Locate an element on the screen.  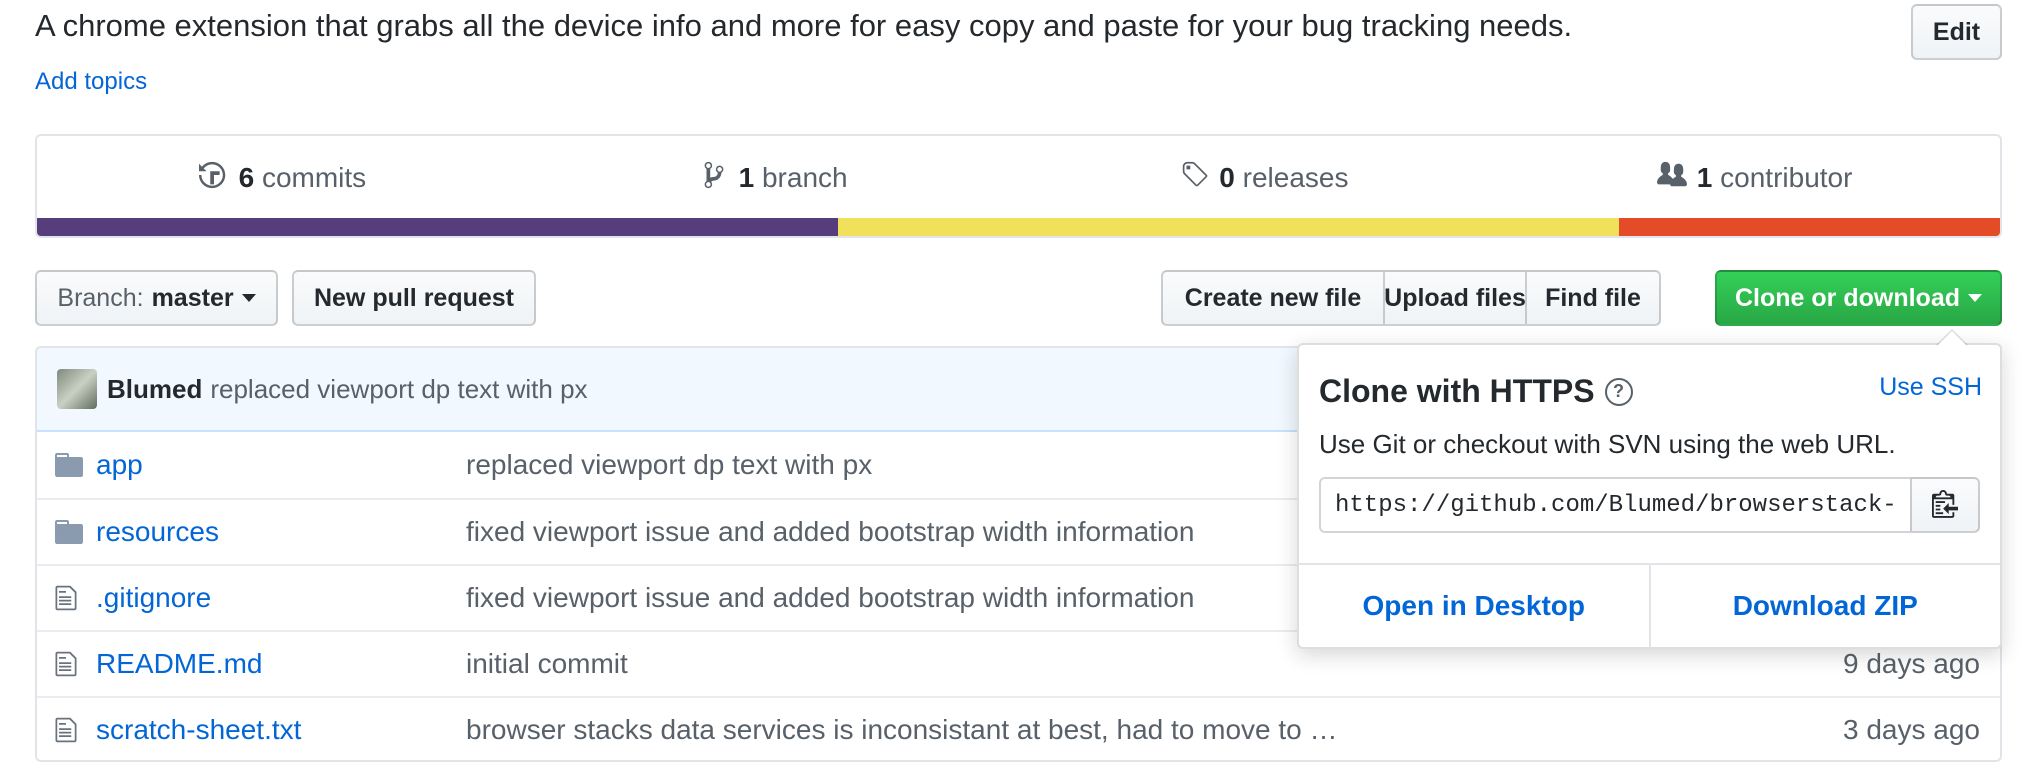
branches-count: 1 is located at coordinates (746, 177).